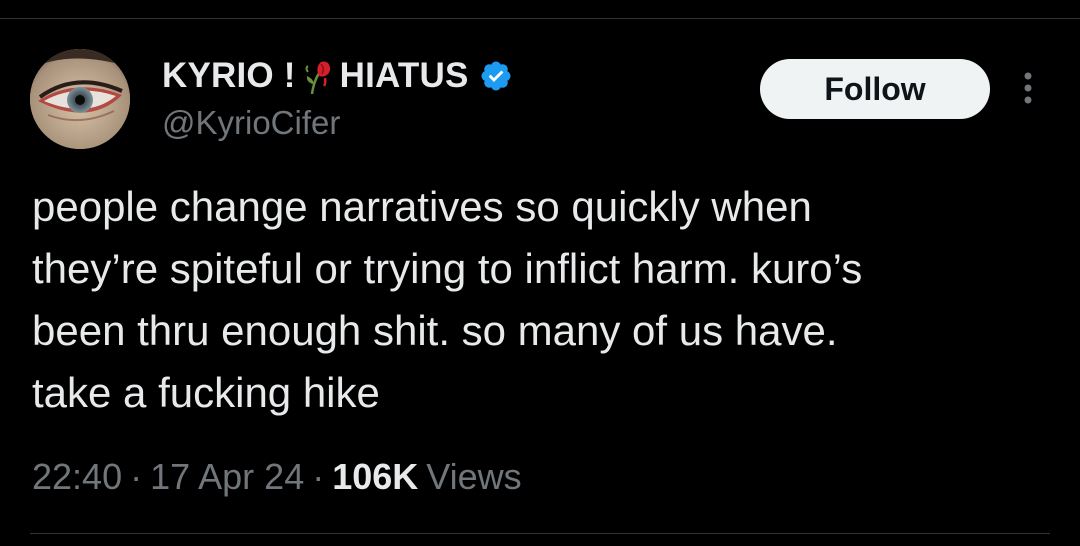 The width and height of the screenshot is (1080, 546). Describe the element at coordinates (319, 76) in the screenshot. I see `wilted-rose-icon` at that location.